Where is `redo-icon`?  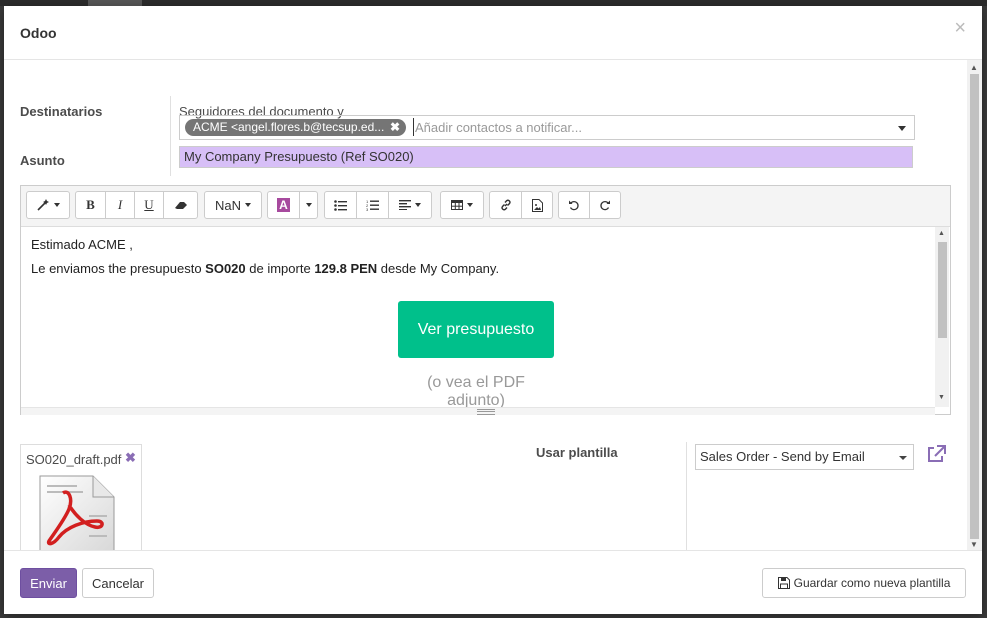 redo-icon is located at coordinates (605, 205).